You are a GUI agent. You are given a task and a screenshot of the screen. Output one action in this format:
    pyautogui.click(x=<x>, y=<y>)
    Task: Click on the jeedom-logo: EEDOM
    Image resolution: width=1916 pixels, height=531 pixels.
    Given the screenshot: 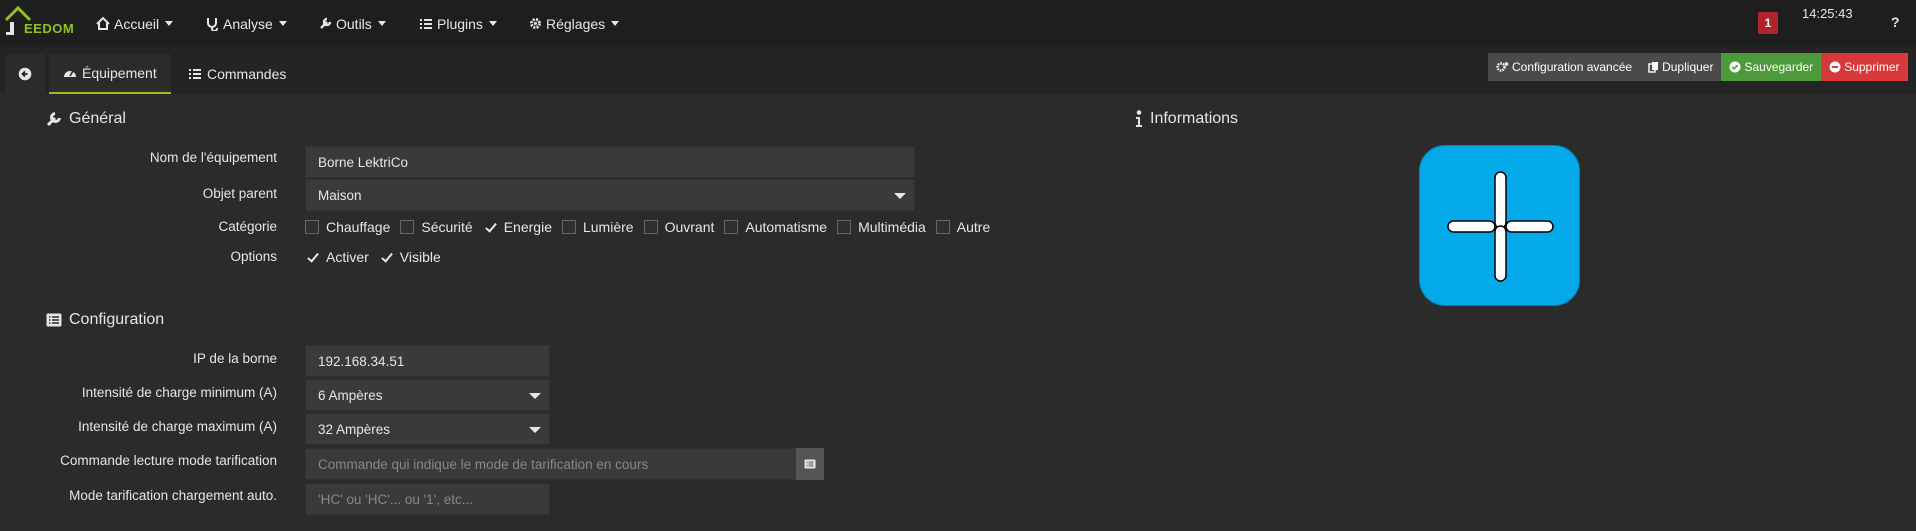 What is the action you would take?
    pyautogui.click(x=40, y=22)
    